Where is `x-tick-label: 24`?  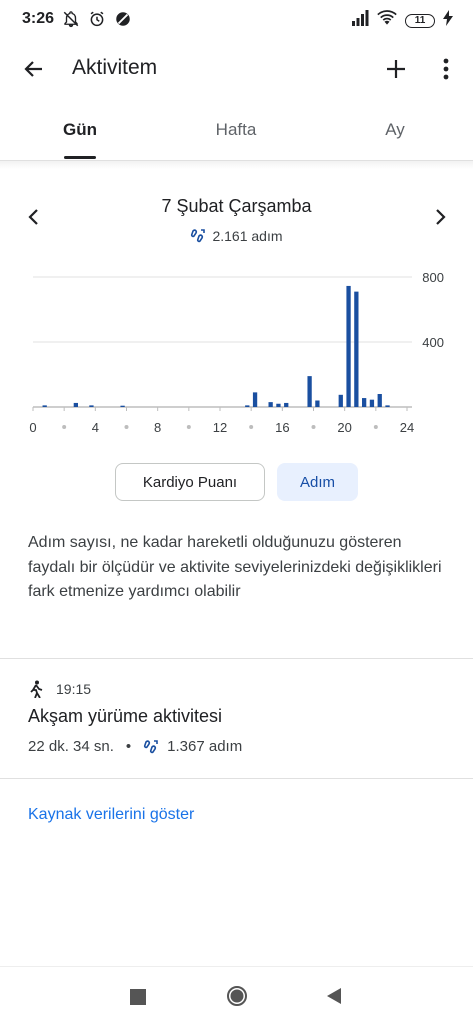 x-tick-label: 24 is located at coordinates (407, 427).